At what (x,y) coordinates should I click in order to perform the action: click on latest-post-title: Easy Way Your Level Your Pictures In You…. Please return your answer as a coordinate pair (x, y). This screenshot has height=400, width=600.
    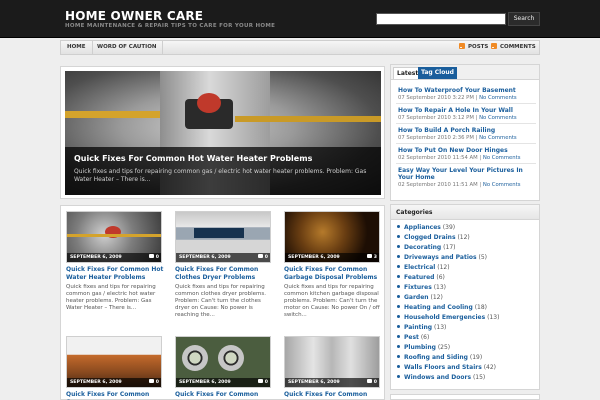
    Looking at the image, I should click on (463, 174).